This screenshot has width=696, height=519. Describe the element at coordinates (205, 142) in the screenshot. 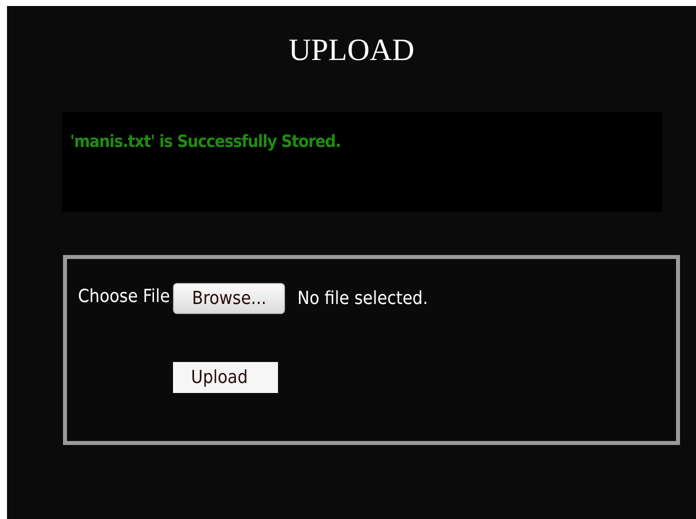

I see `success-message: 'manis.txt' is Successfully Stored.` at that location.